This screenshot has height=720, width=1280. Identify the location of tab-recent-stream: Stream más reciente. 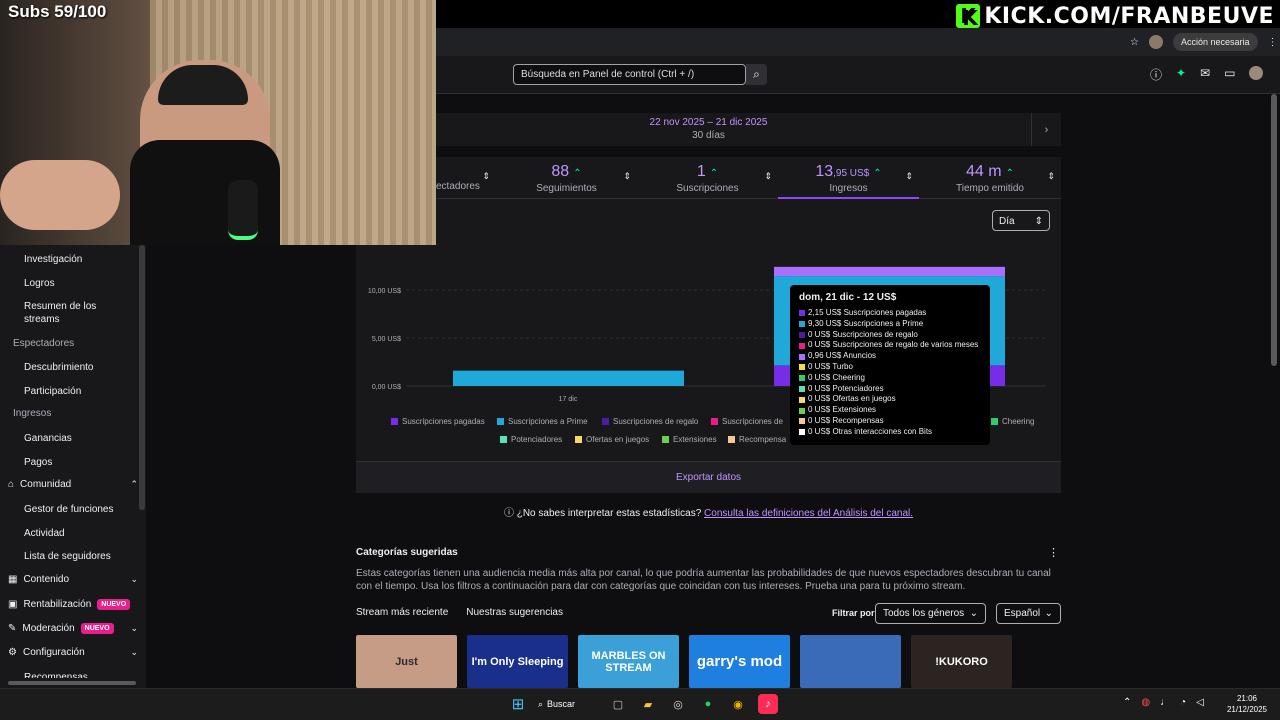
(402, 612).